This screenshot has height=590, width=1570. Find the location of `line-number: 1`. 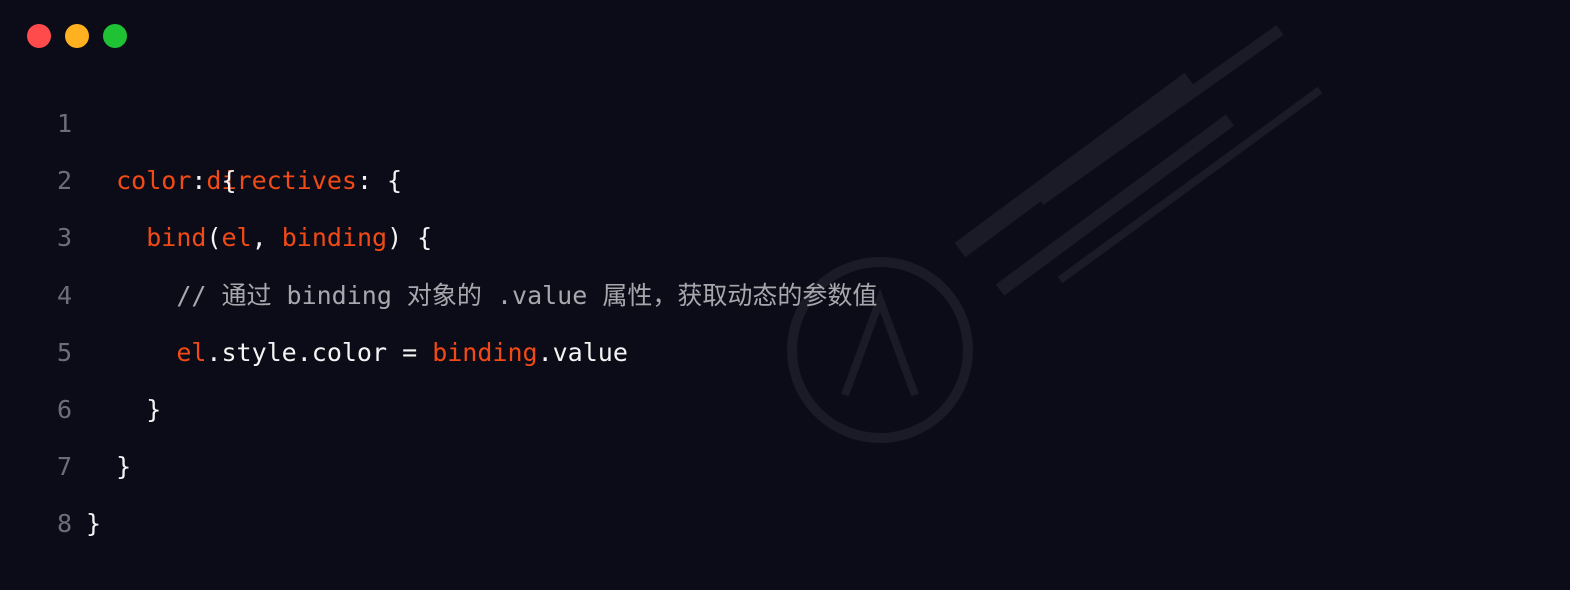

line-number: 1 is located at coordinates (64, 123).